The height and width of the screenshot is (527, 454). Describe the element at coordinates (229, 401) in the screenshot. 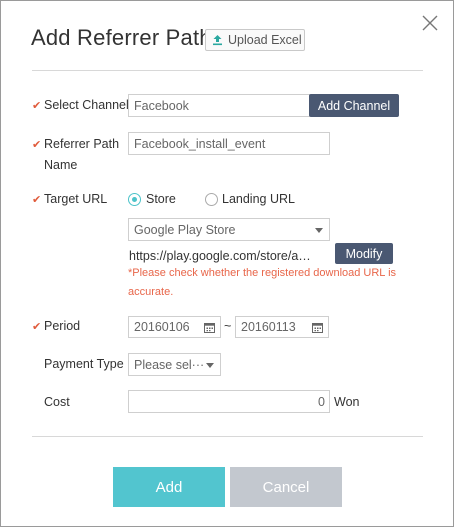

I see `cost-input: 0` at that location.